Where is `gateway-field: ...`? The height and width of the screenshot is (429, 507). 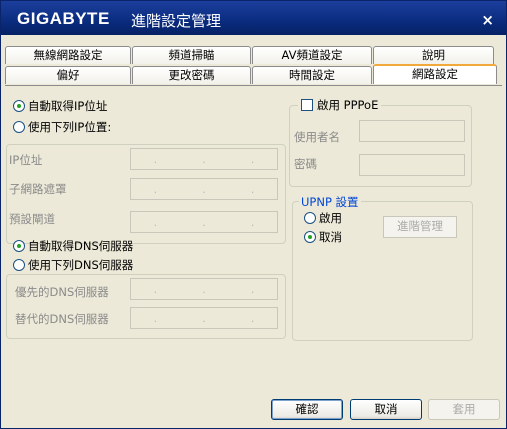
gateway-field: ... is located at coordinates (204, 222).